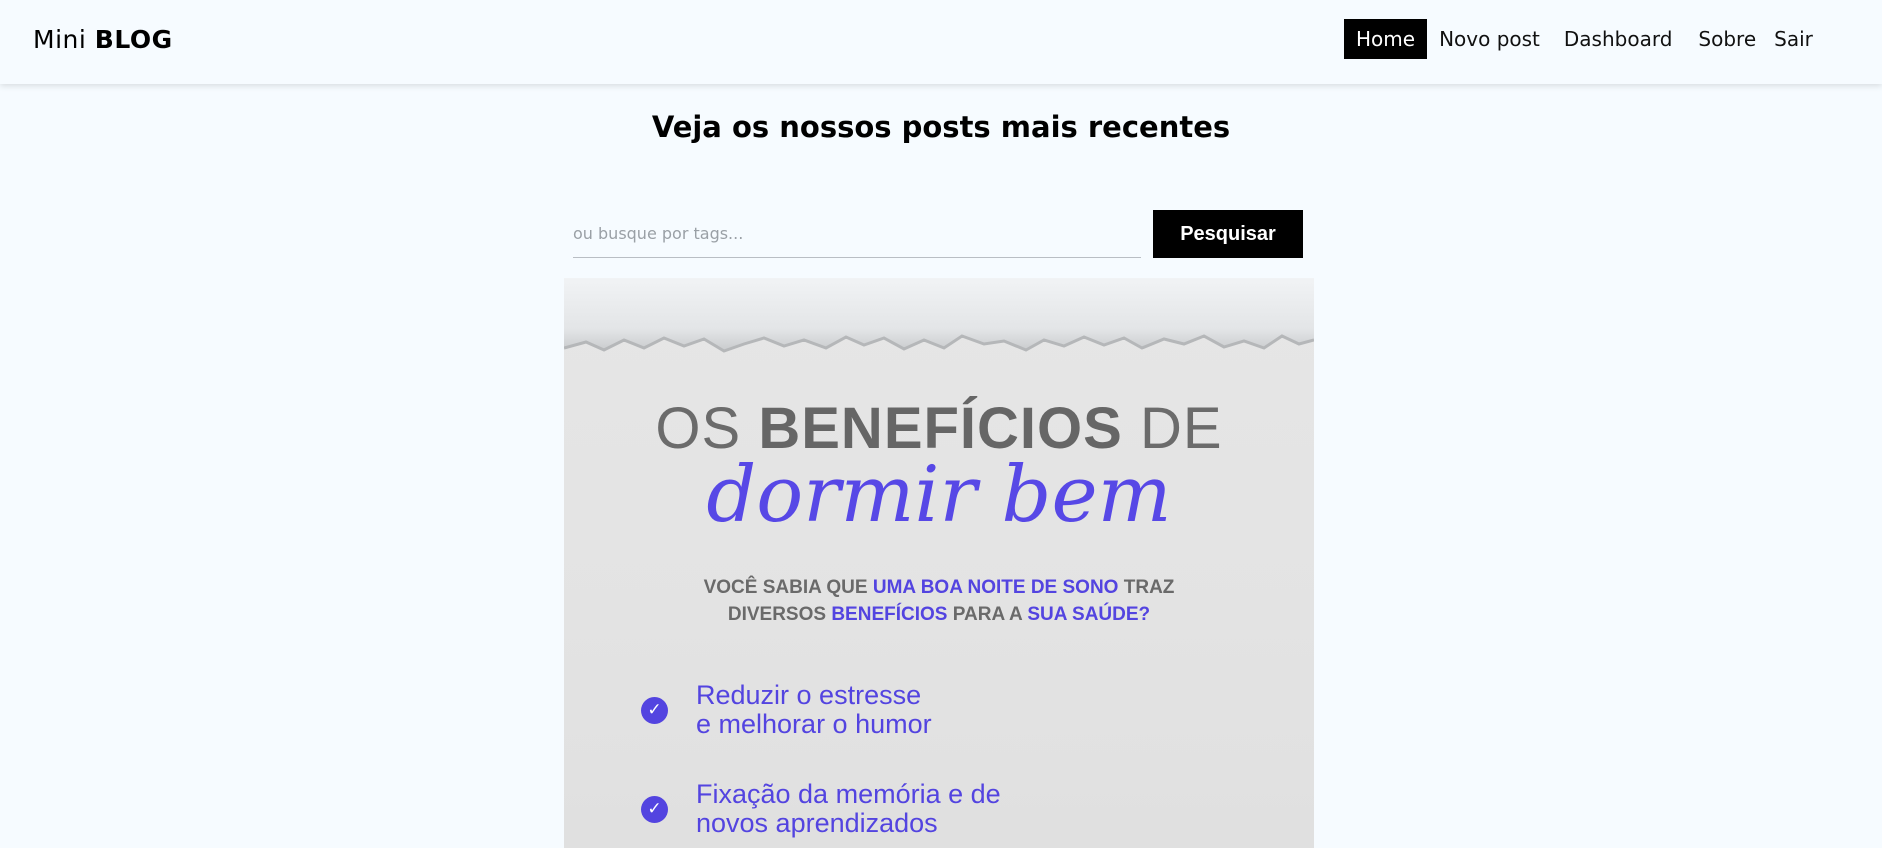 The height and width of the screenshot is (848, 1882). I want to click on benefit-line-1: Reduzir o estresse, so click(809, 695).